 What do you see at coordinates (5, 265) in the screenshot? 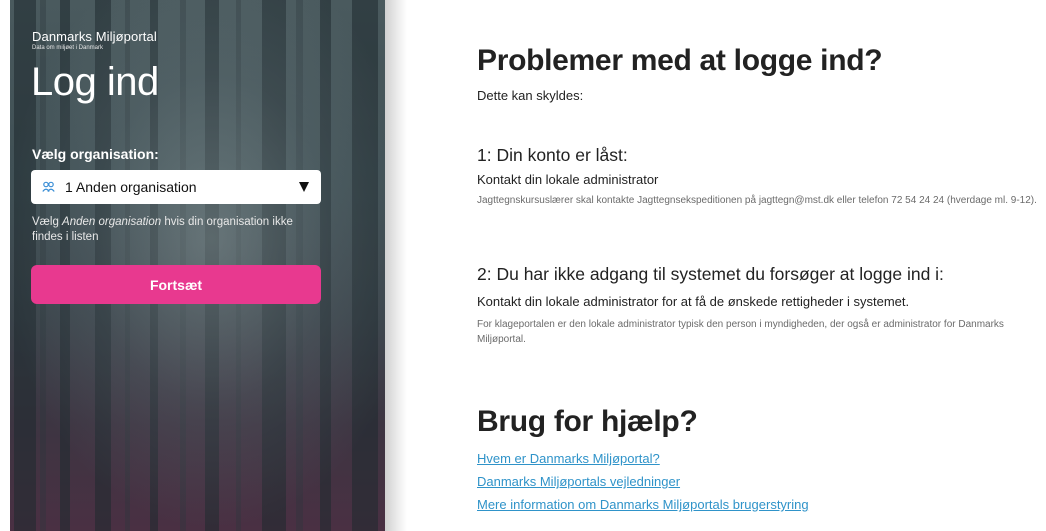
I see `left-edge` at bounding box center [5, 265].